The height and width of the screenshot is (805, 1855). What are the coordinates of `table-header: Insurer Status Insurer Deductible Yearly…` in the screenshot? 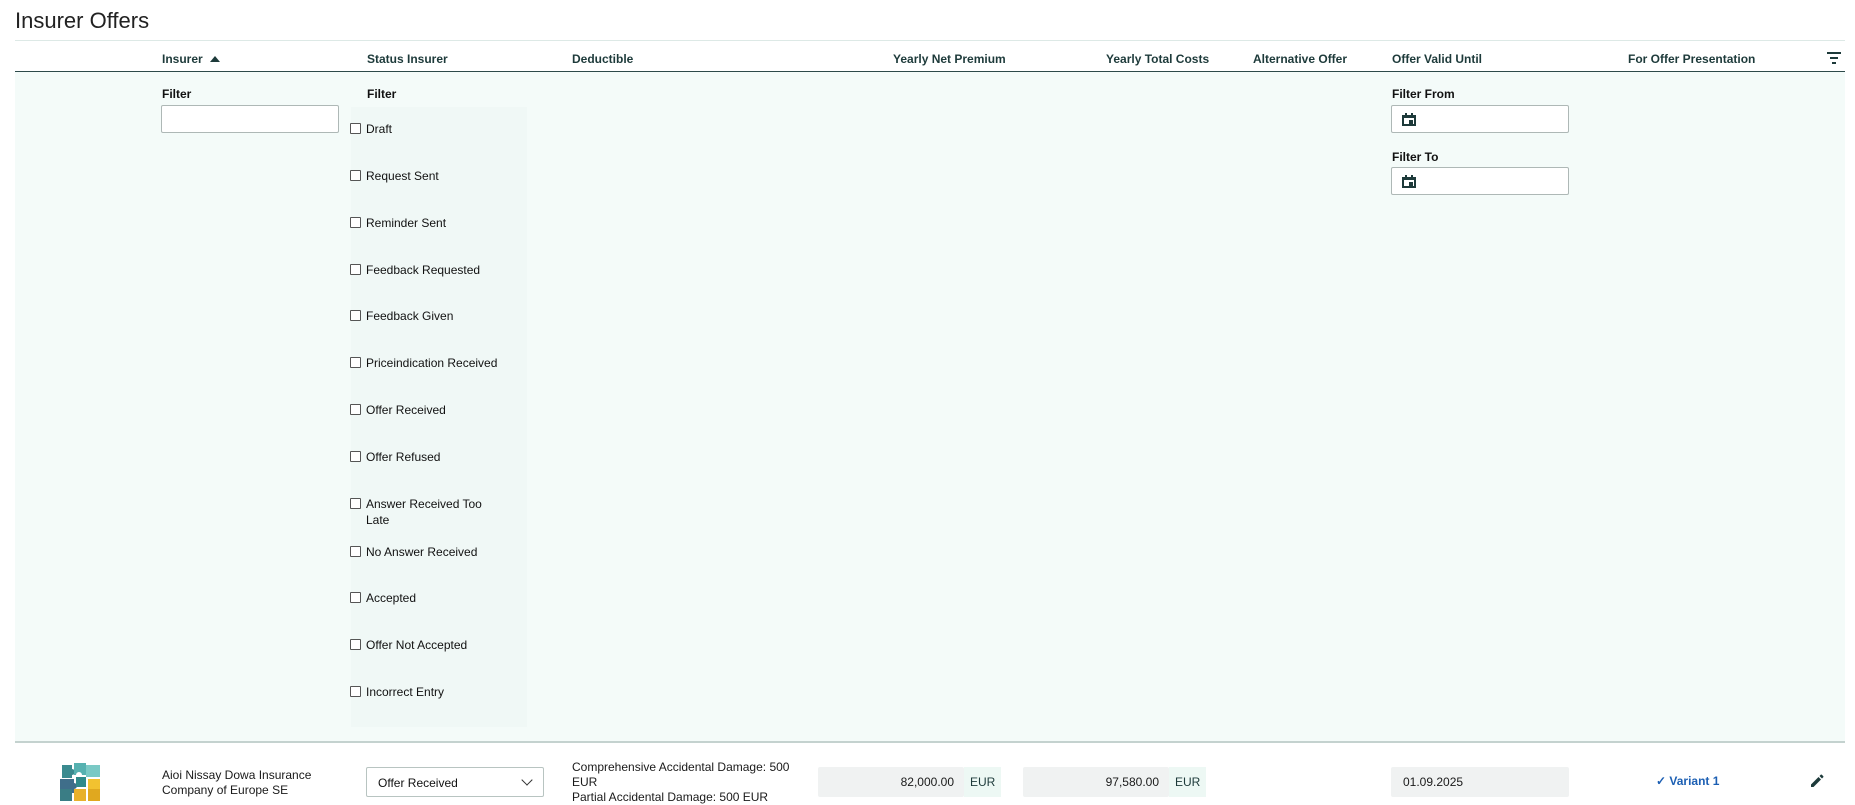 It's located at (930, 57).